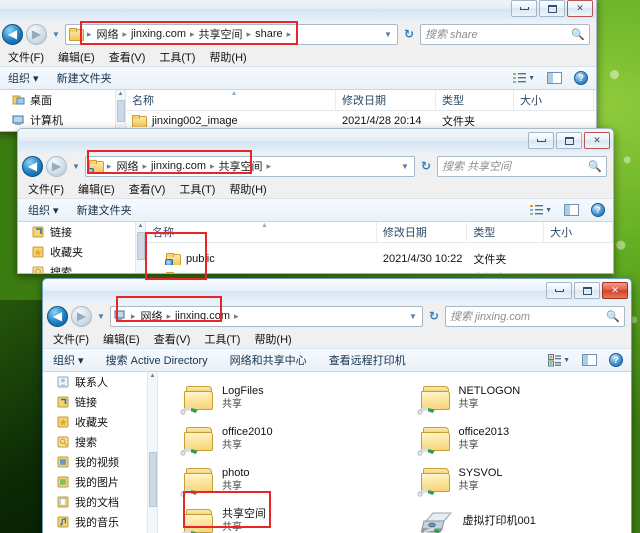 This screenshot has height=533, width=640. What do you see at coordinates (513, 517) in the screenshot?
I see `list-item: 虚拟打印机001` at bounding box center [513, 517].